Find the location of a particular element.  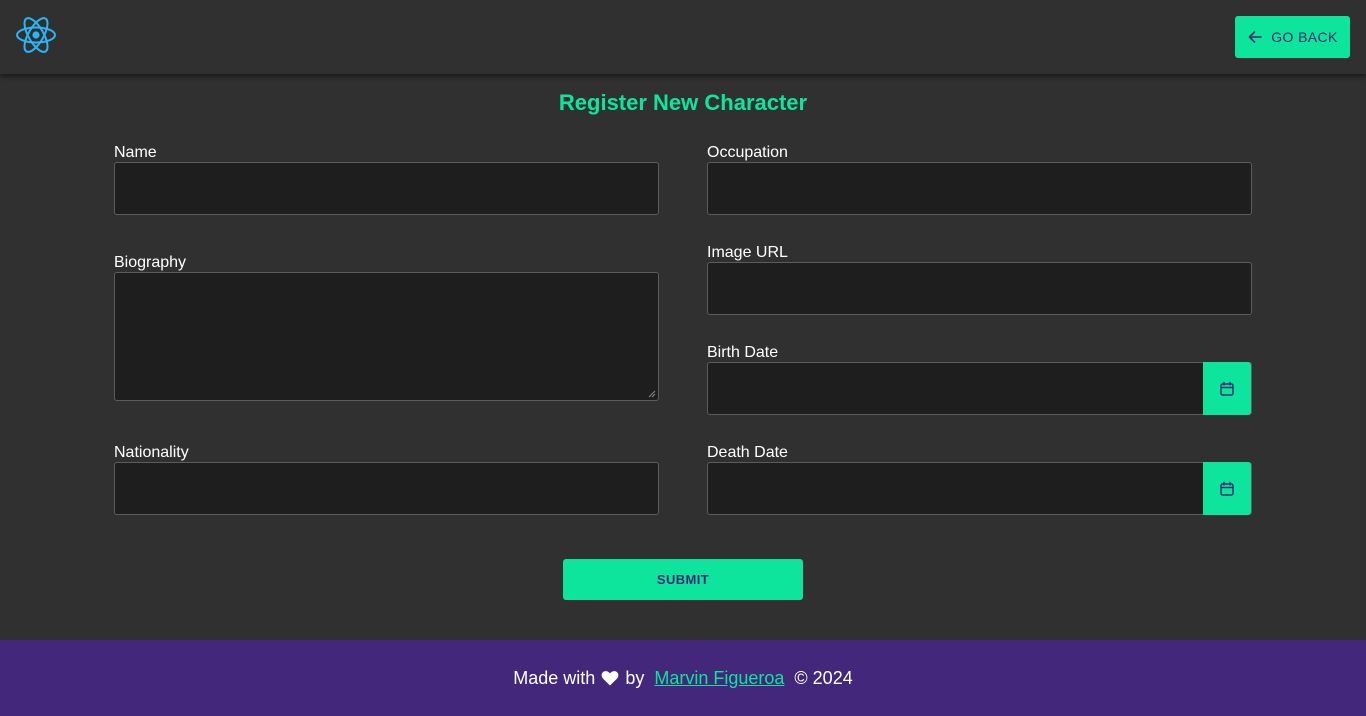

death-date-input is located at coordinates (979, 488).